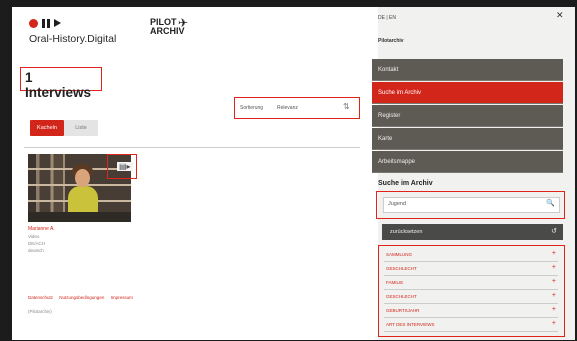  I want to click on sort-label: Sortierung, so click(252, 108).